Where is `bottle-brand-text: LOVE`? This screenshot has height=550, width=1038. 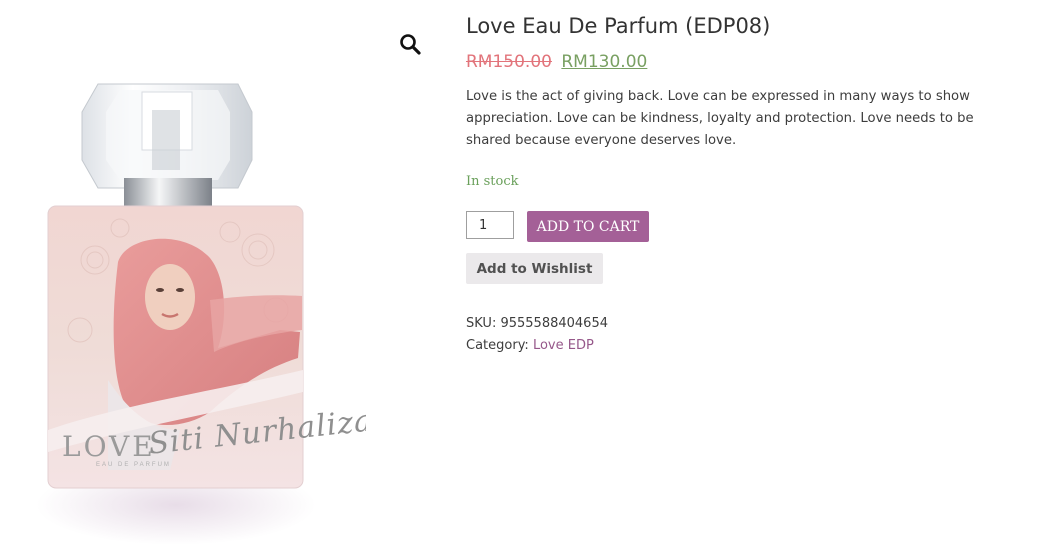 bottle-brand-text: LOVE is located at coordinates (109, 446).